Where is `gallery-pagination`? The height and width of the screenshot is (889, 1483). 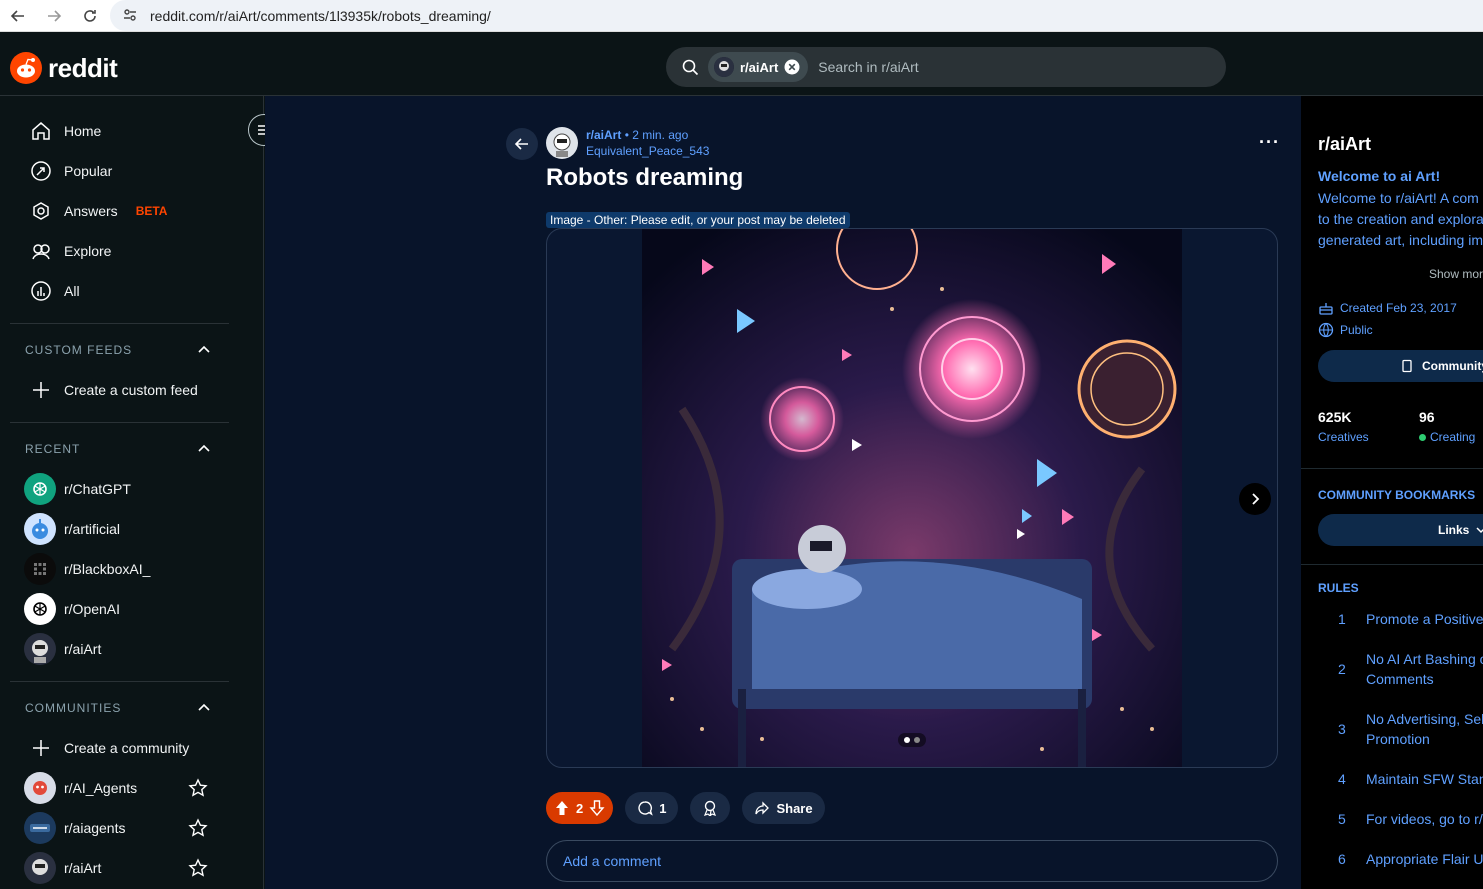 gallery-pagination is located at coordinates (912, 740).